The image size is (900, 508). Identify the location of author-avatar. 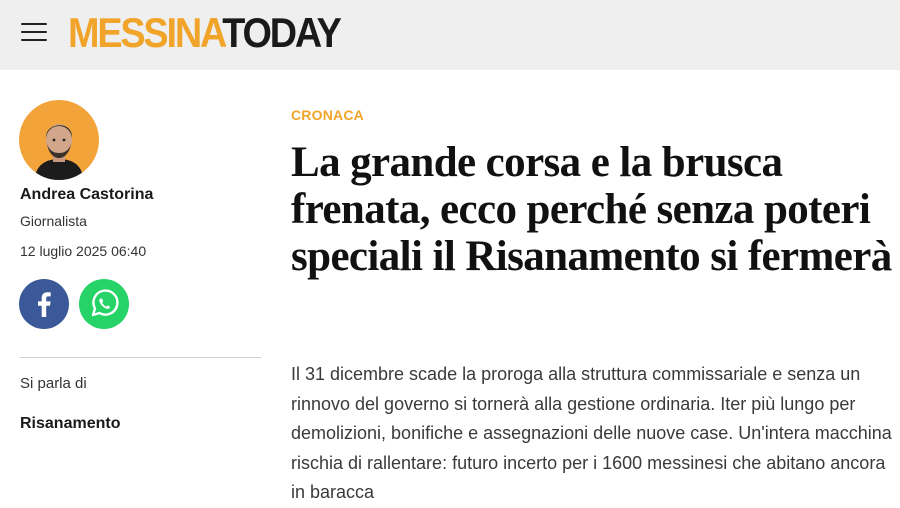
(59, 140).